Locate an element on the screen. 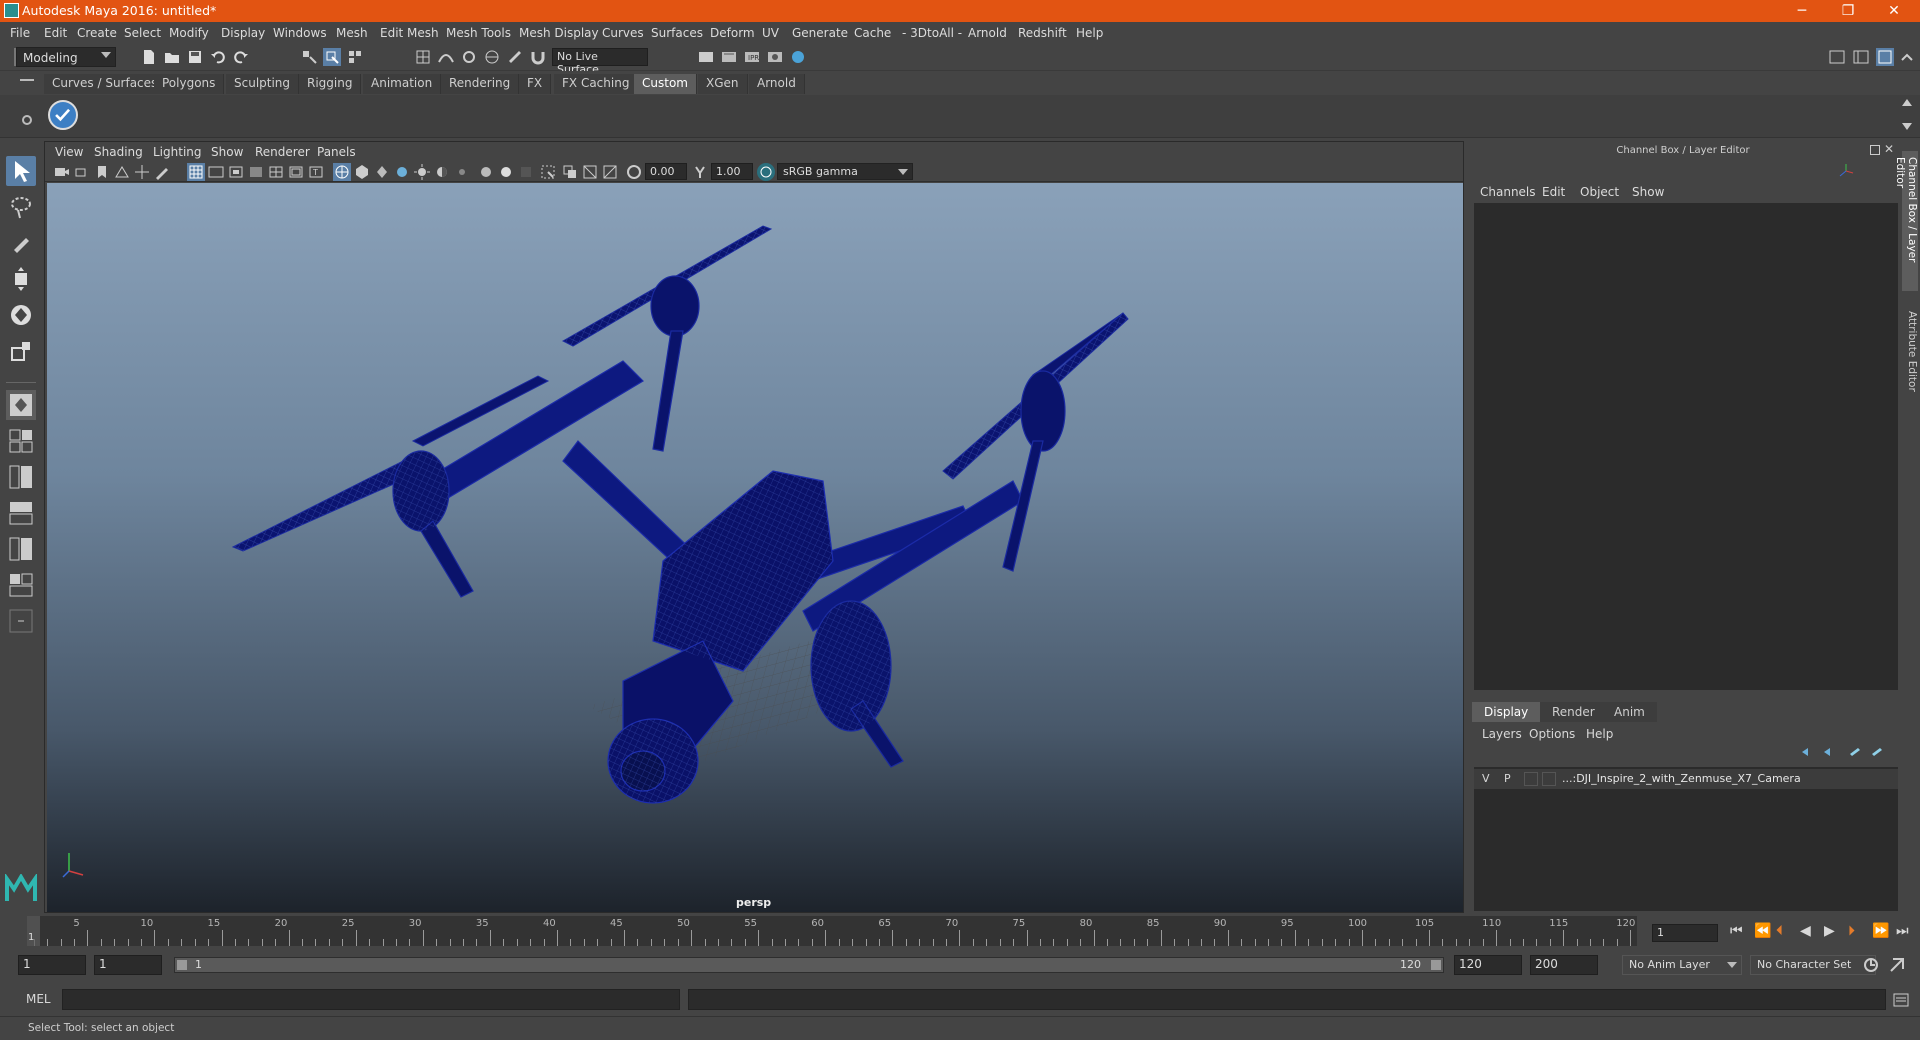  undo-icon is located at coordinates (218, 57).